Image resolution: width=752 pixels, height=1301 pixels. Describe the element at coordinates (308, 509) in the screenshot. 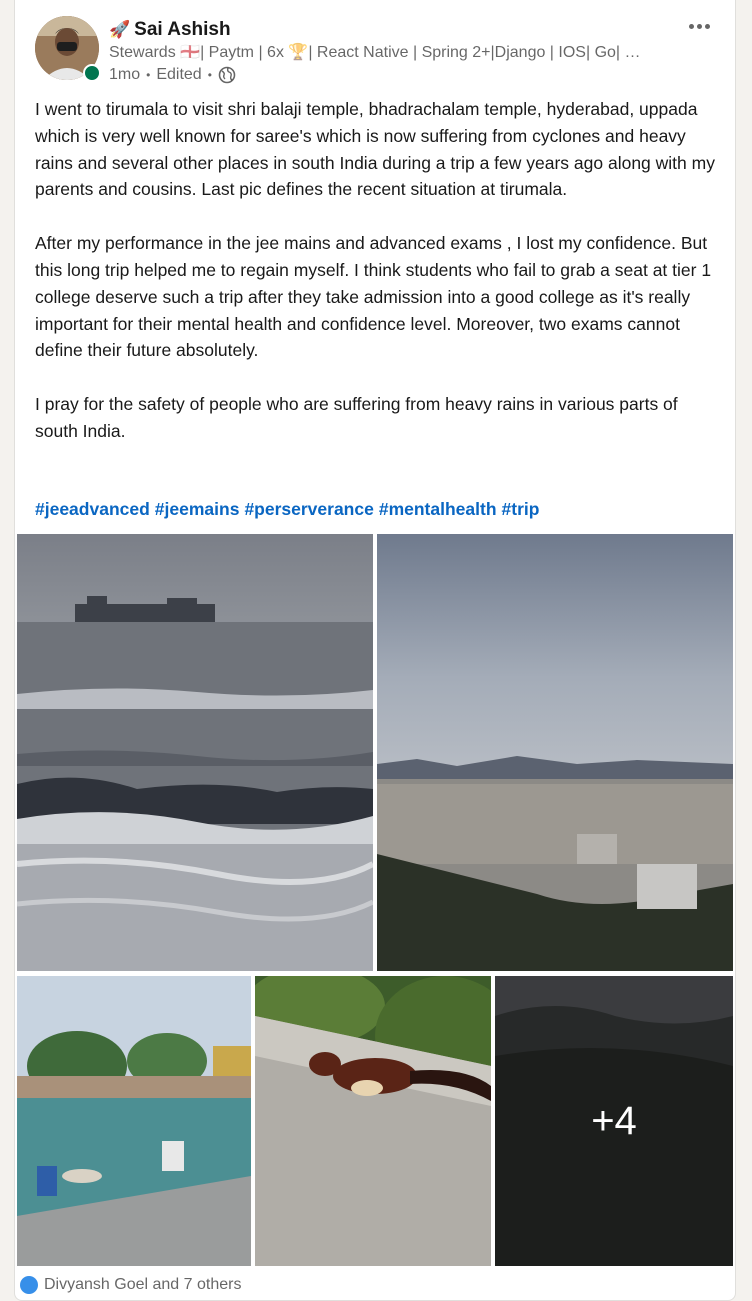

I see `hashtag-link: #perserverance` at that location.